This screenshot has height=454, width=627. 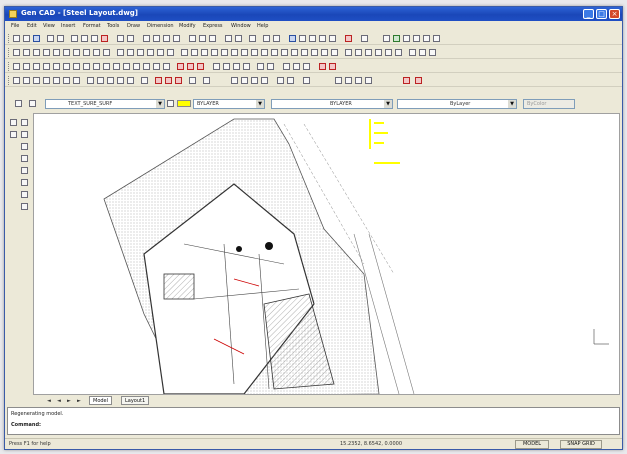 I want to click on undo-icon, so click(x=120, y=38).